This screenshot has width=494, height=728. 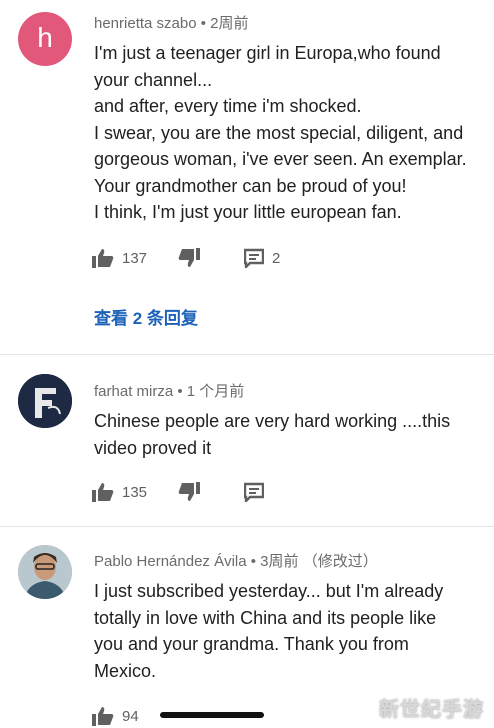 I want to click on comment-author: Pablo Hernández Ávila, so click(x=170, y=561).